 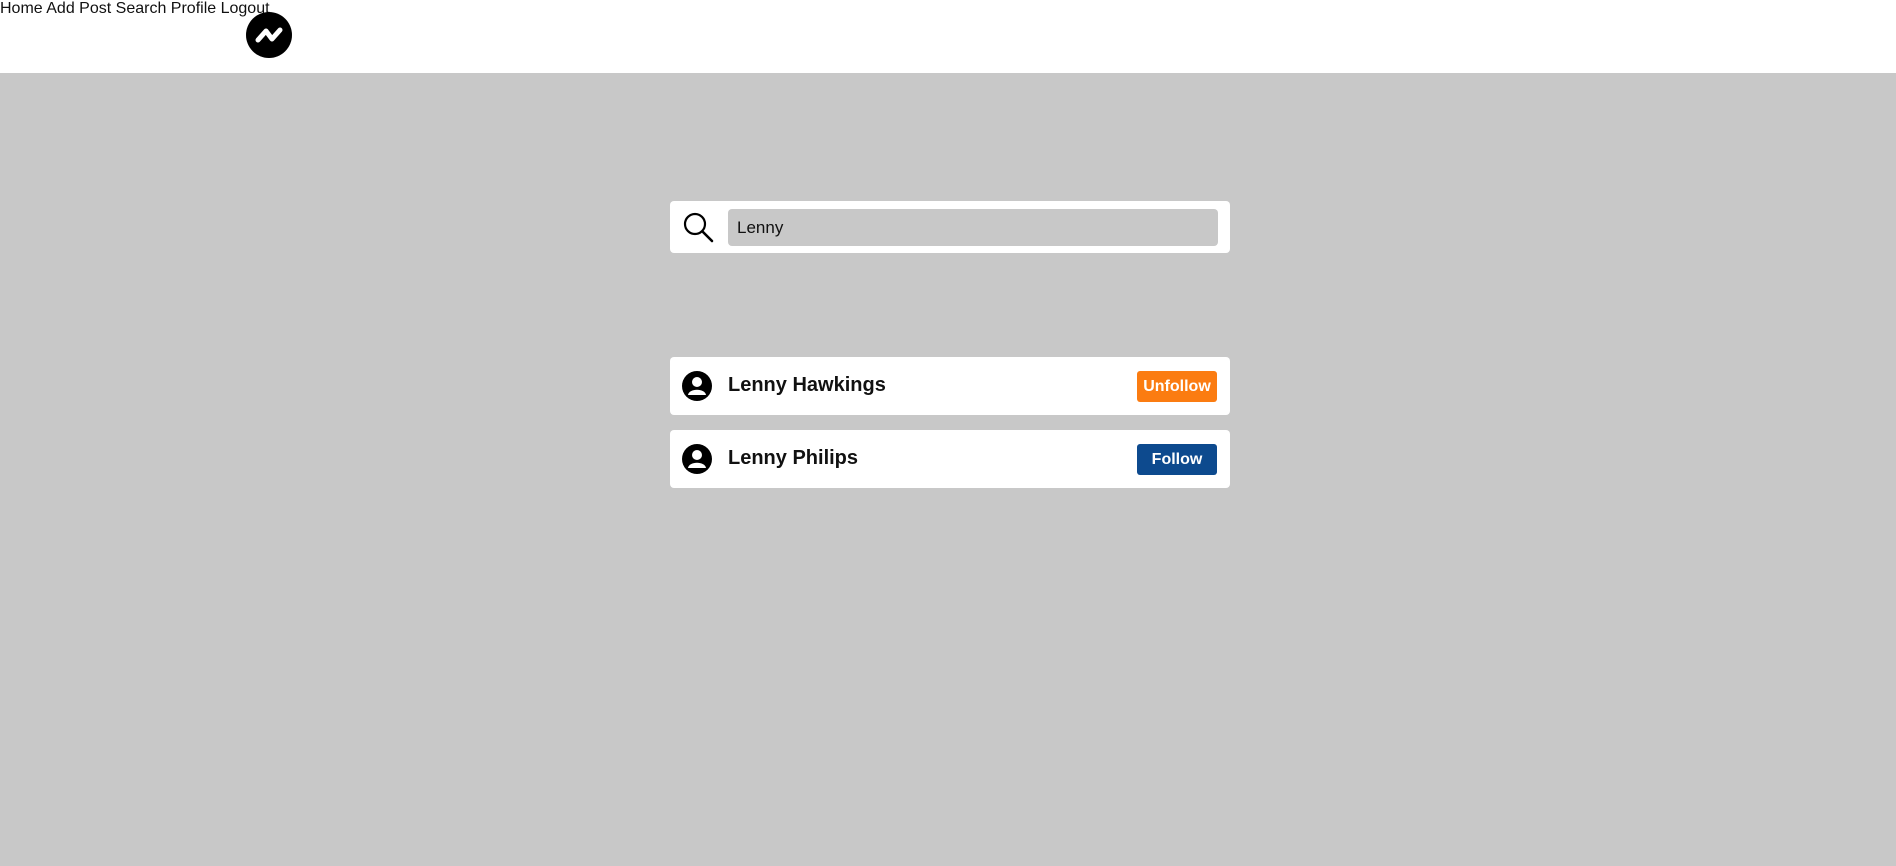 I want to click on main-nav: Home Add Post Search Profile Logout, so click(x=948, y=9).